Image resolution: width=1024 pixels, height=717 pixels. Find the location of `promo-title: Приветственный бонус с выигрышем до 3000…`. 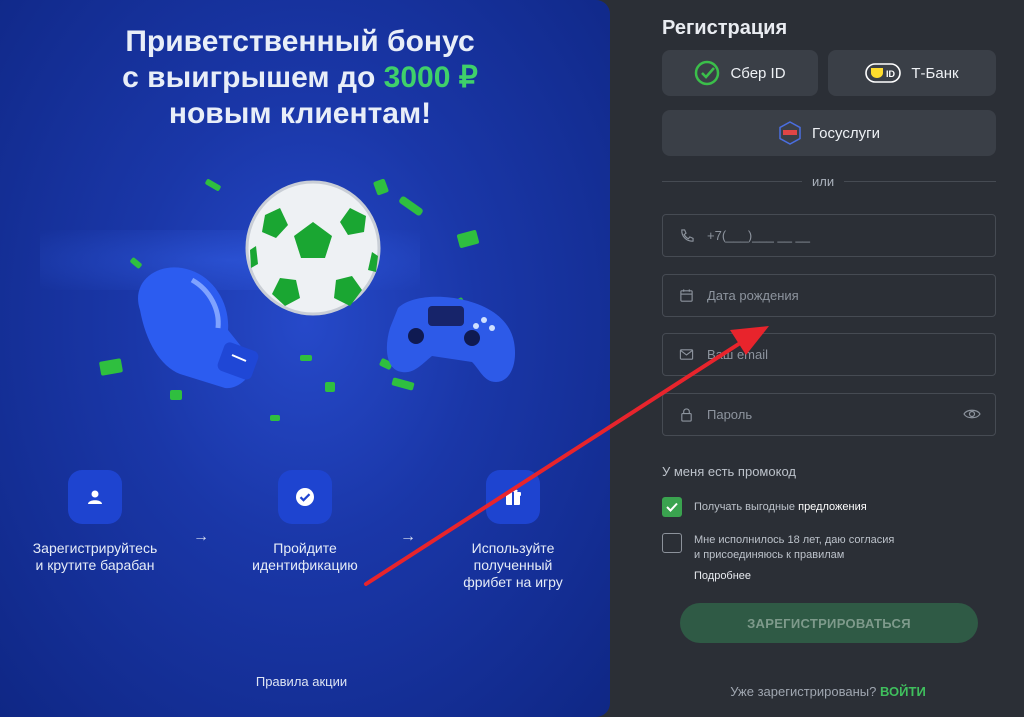

promo-title: Приветственный бонус с выигрышем до 3000… is located at coordinates (300, 78).